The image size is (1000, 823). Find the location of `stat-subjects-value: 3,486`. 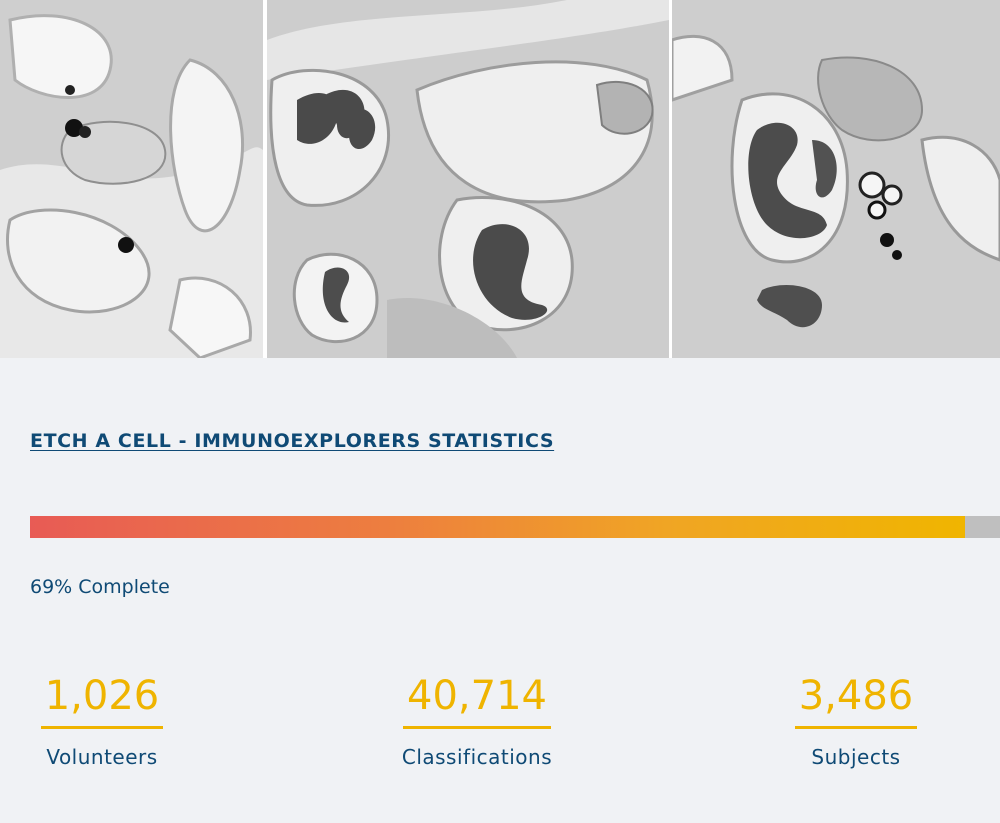

stat-subjects-value: 3,486 is located at coordinates (856, 700).